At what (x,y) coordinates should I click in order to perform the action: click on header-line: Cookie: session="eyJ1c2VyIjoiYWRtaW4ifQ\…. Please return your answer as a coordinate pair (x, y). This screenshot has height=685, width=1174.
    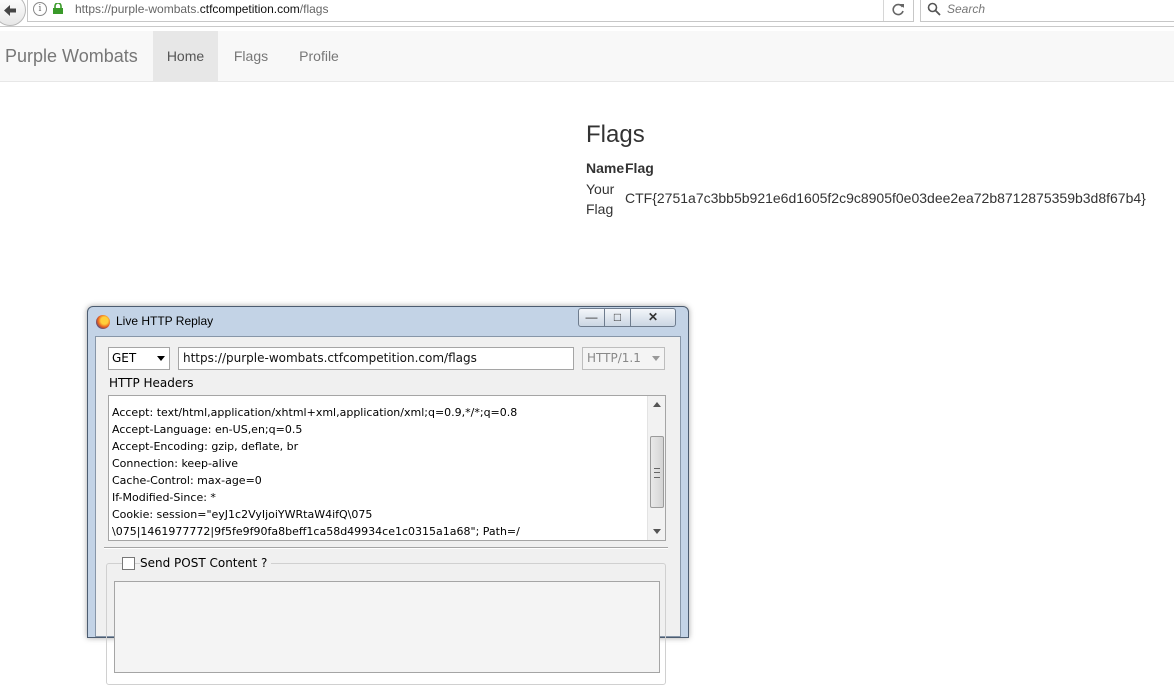
    Looking at the image, I should click on (242, 514).